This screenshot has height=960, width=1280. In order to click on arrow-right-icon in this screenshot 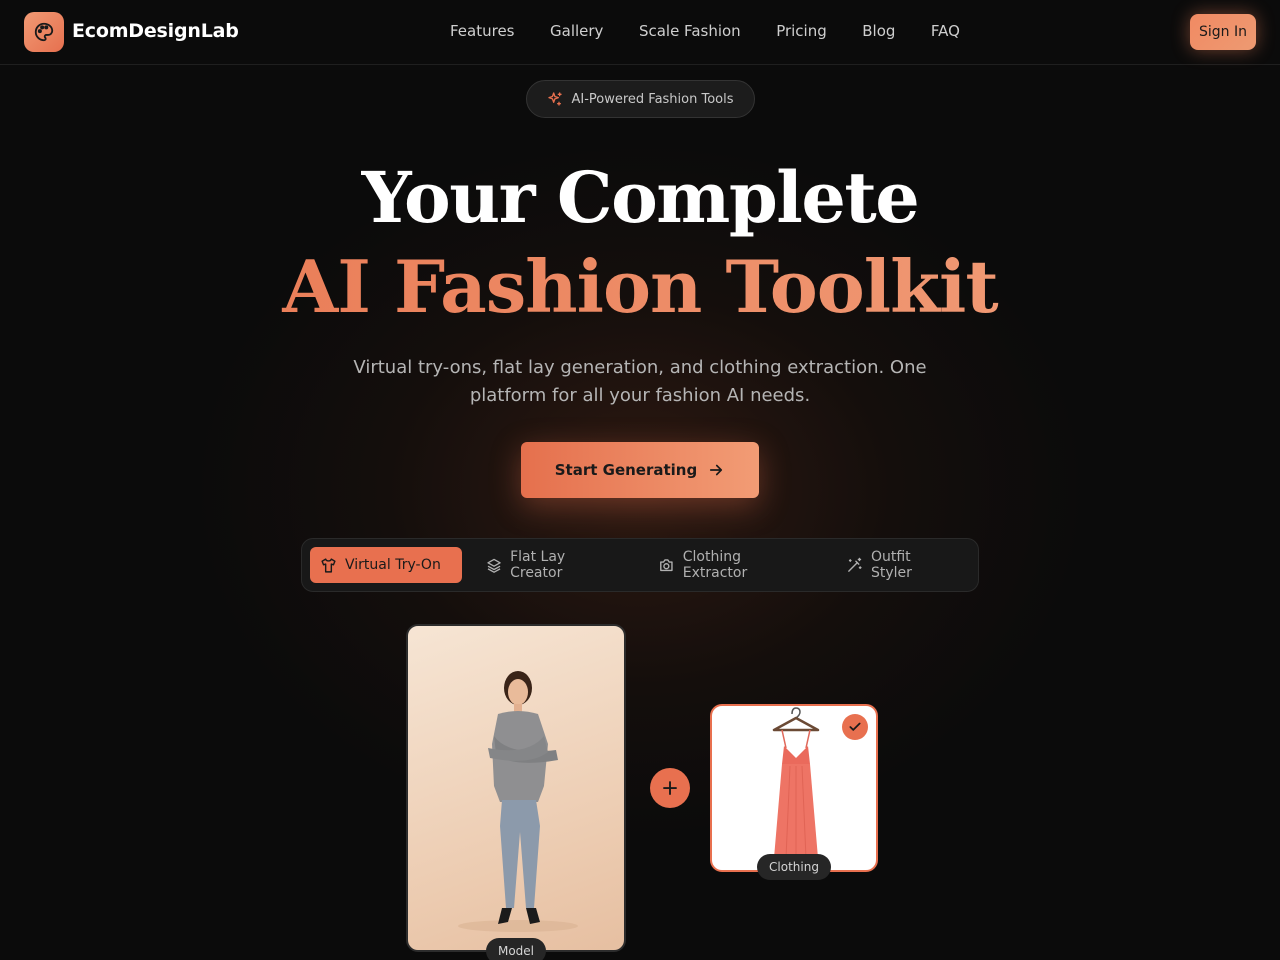, I will do `click(716, 470)`.